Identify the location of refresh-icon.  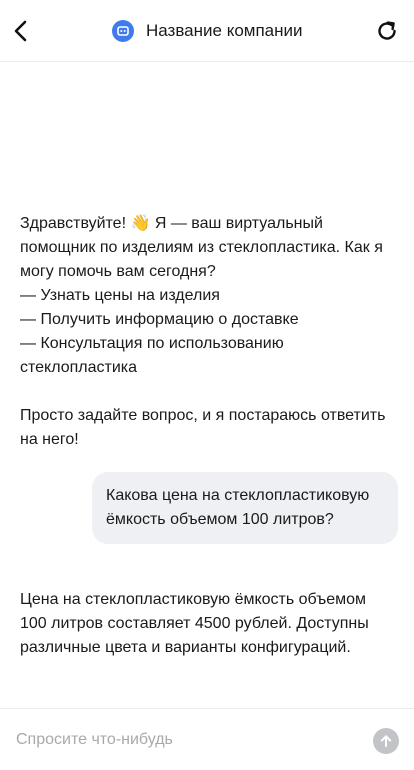
(387, 30).